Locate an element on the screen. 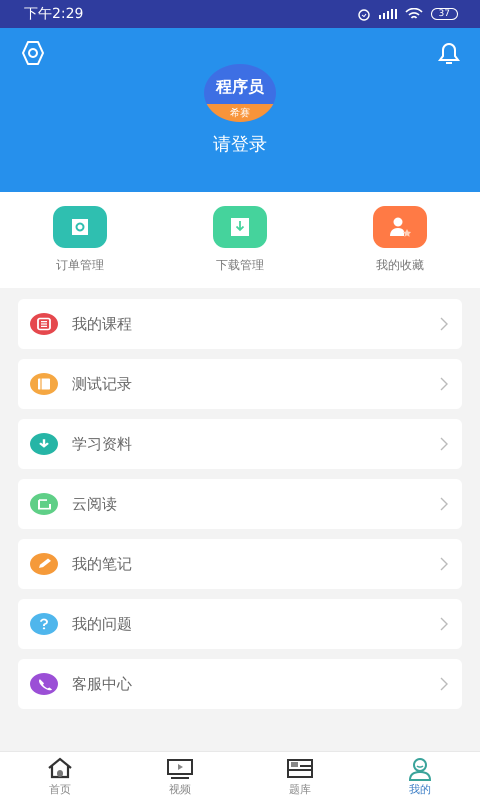  nav-tab: 视频 is located at coordinates (180, 776).